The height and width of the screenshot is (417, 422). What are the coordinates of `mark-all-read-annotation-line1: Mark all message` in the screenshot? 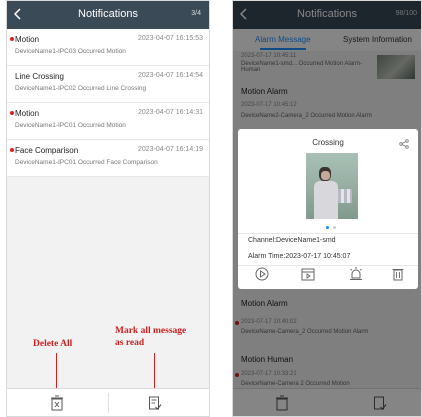 It's located at (151, 331).